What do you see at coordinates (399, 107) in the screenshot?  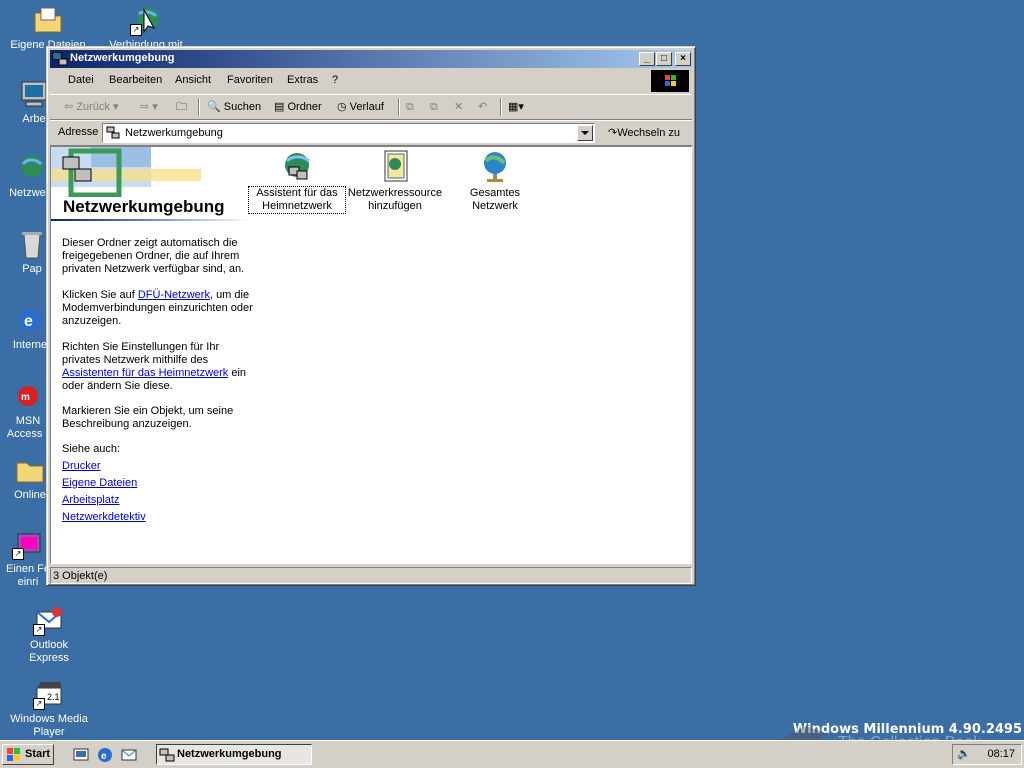 I see `toolbar-separator` at bounding box center [399, 107].